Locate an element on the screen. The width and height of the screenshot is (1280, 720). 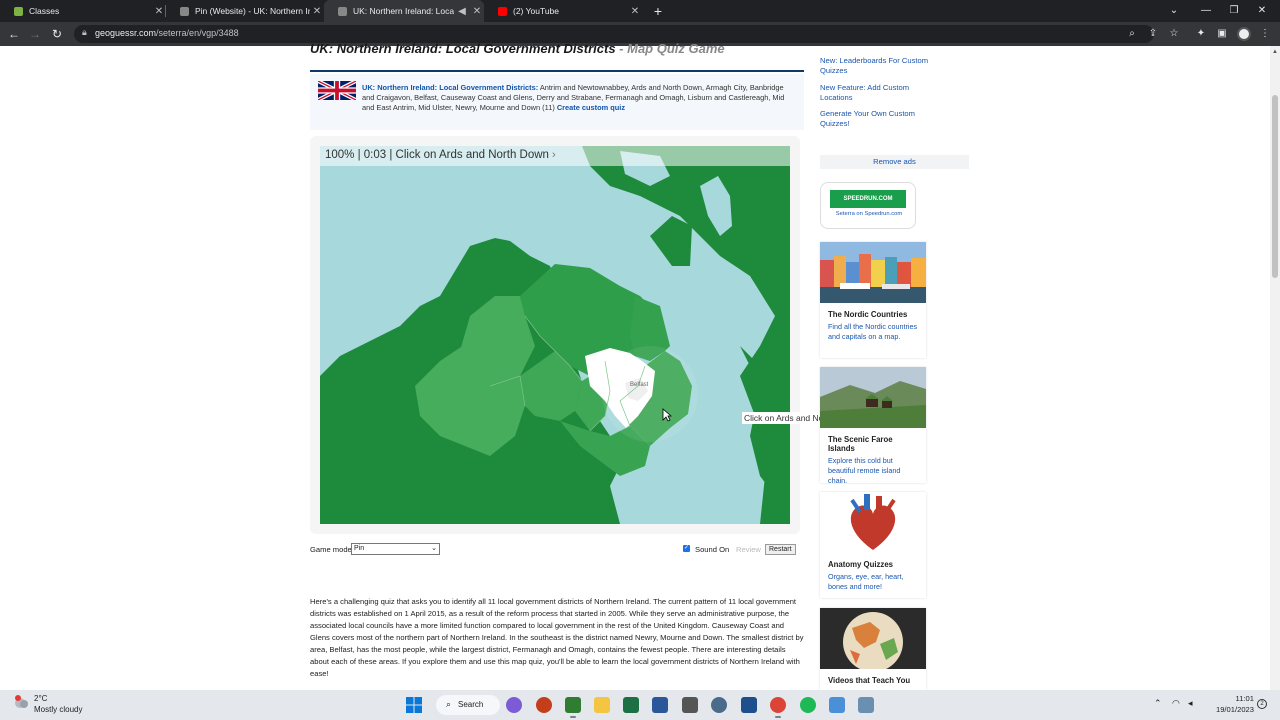
weather-description: Mostly cloudy is located at coordinates (58, 709).